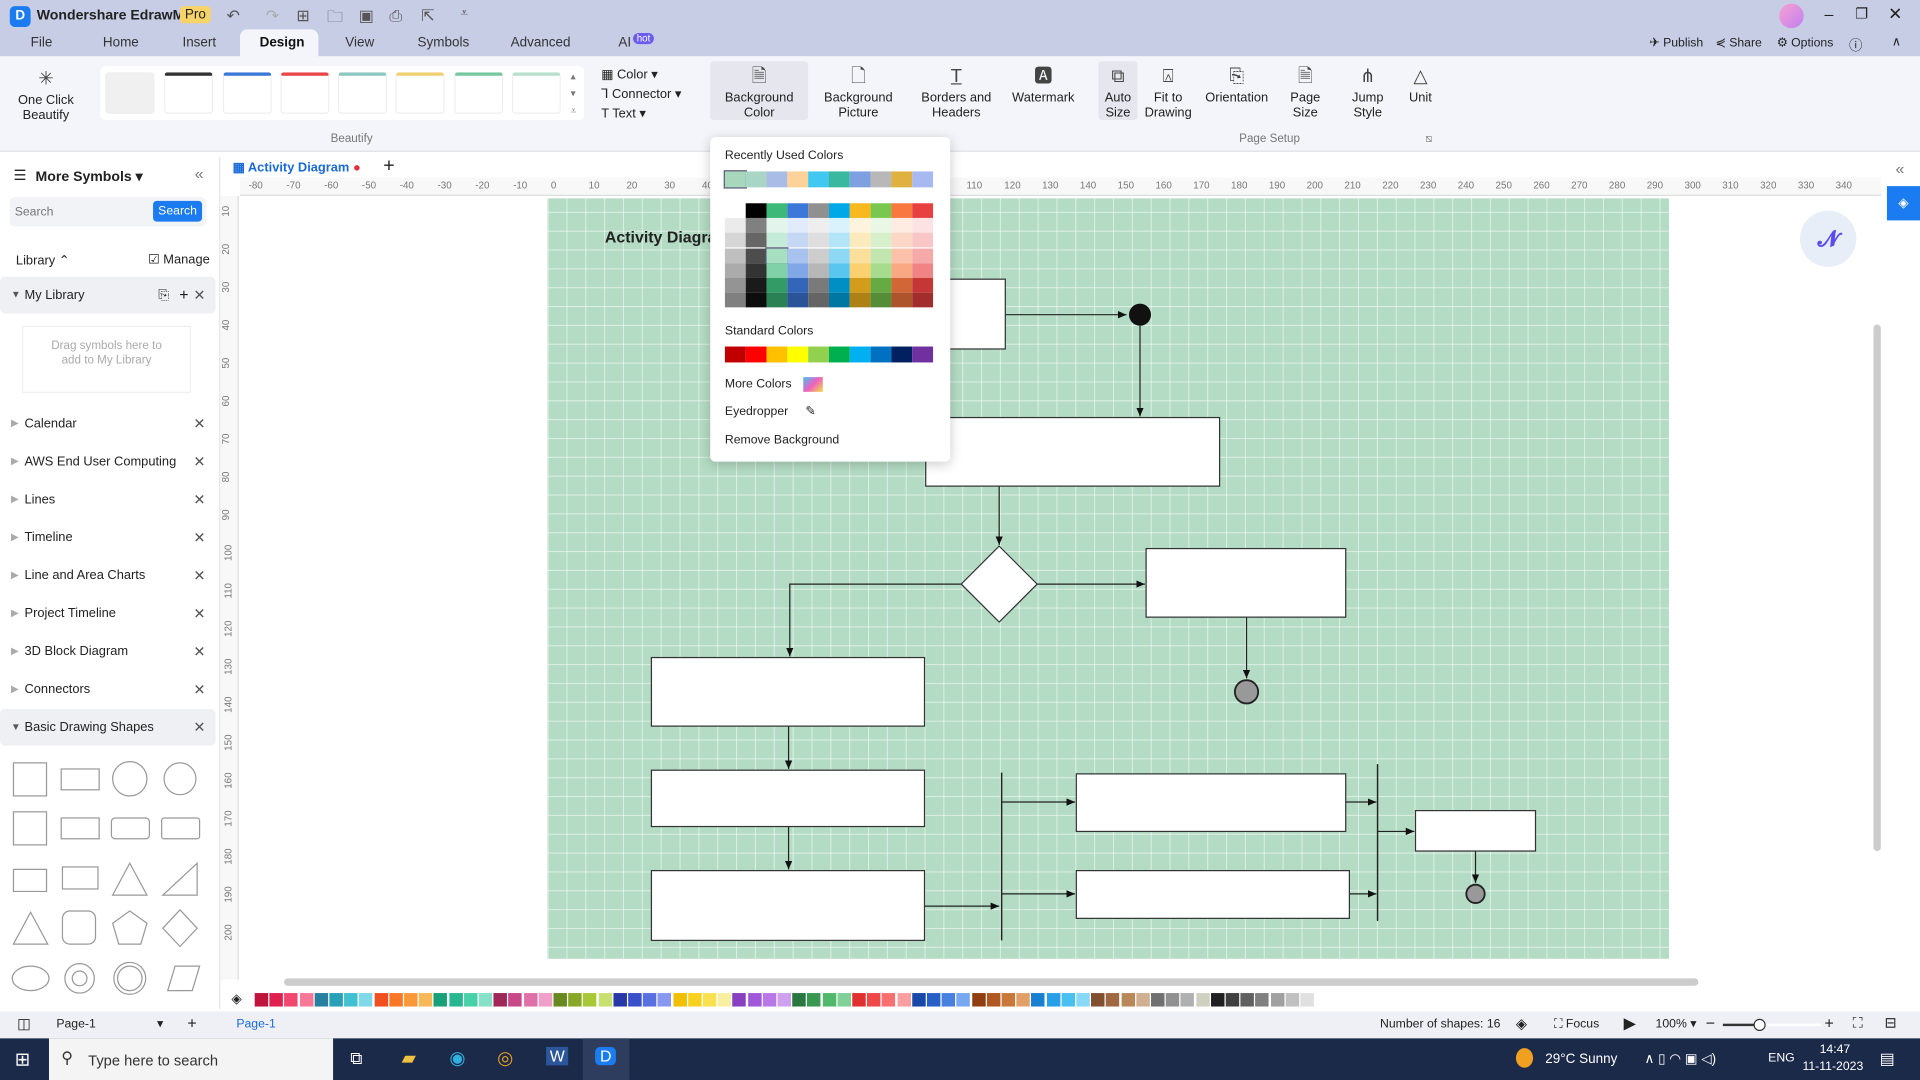 This screenshot has width=1920, height=1080. What do you see at coordinates (108, 613) in the screenshot?
I see `library-item: ▶ Project Timeline ✕` at bounding box center [108, 613].